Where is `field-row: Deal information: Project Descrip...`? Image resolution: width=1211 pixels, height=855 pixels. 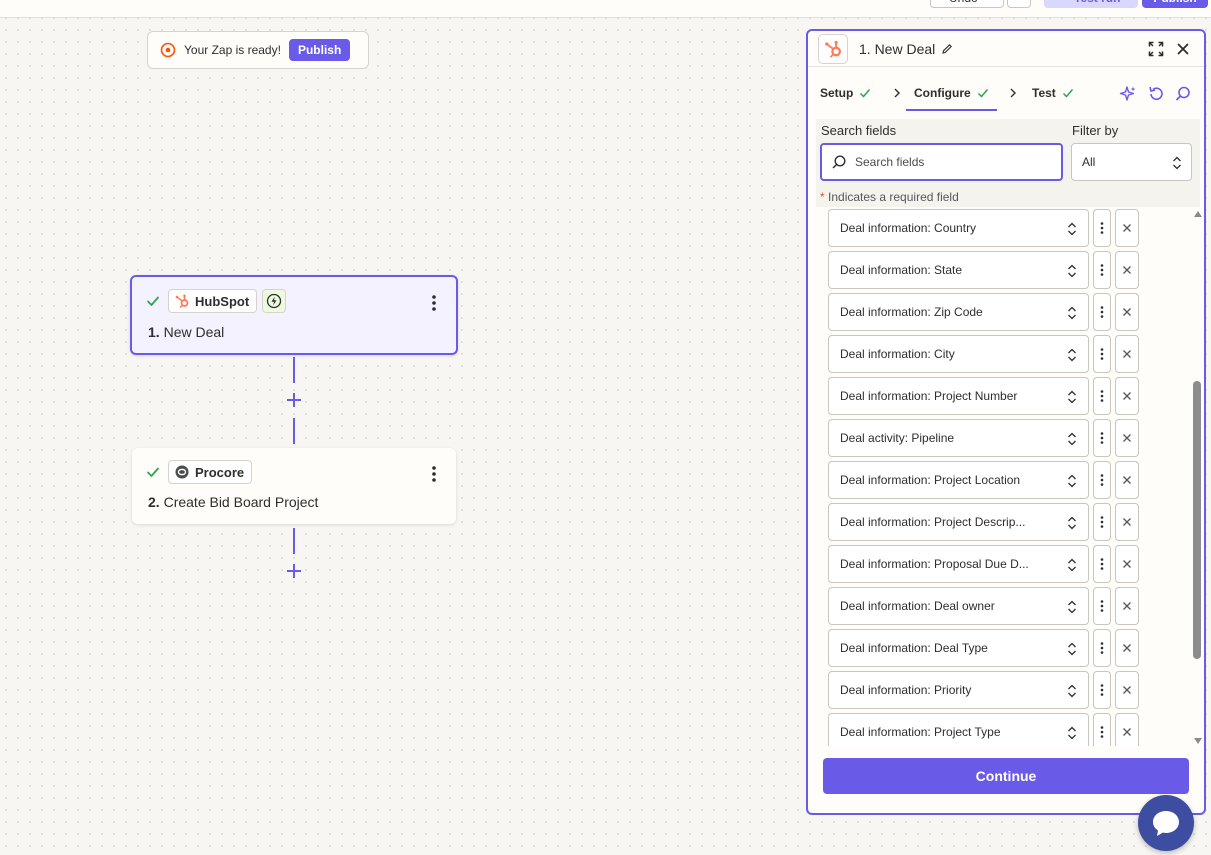
field-row: Deal information: Project Descrip... is located at coordinates (988, 522).